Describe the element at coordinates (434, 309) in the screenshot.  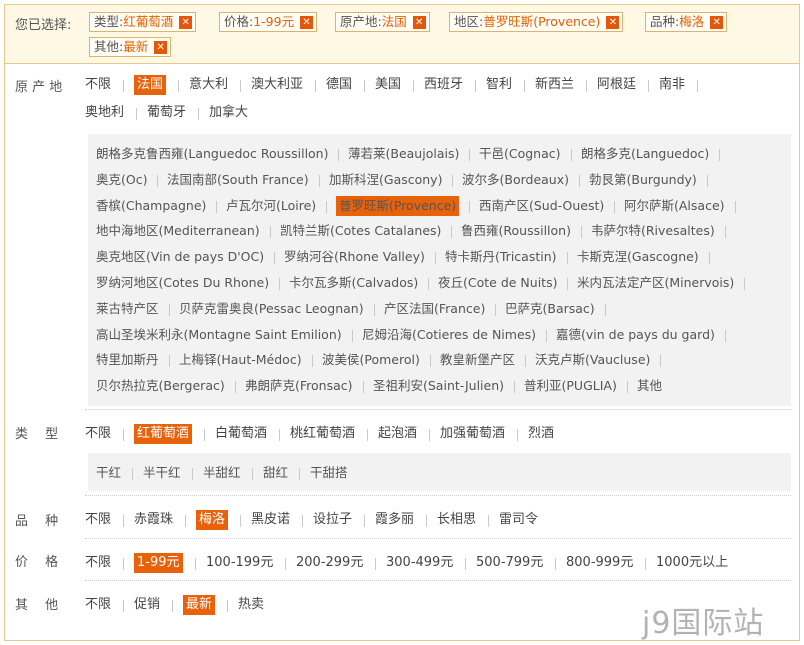
I see `region-option: 产区法国(France)` at that location.